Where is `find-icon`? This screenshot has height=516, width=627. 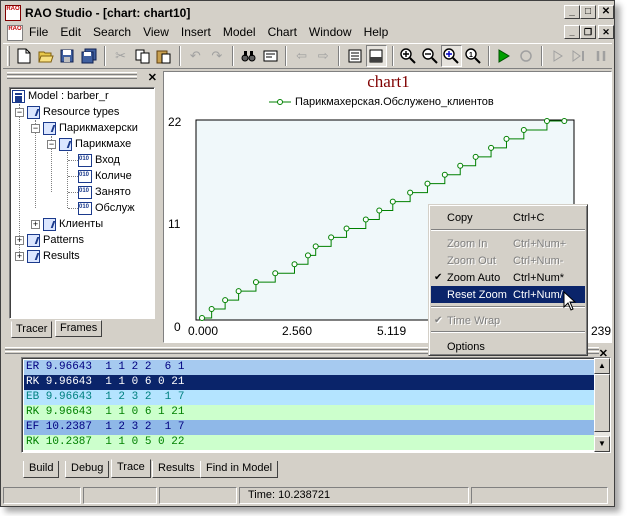 find-icon is located at coordinates (248, 56).